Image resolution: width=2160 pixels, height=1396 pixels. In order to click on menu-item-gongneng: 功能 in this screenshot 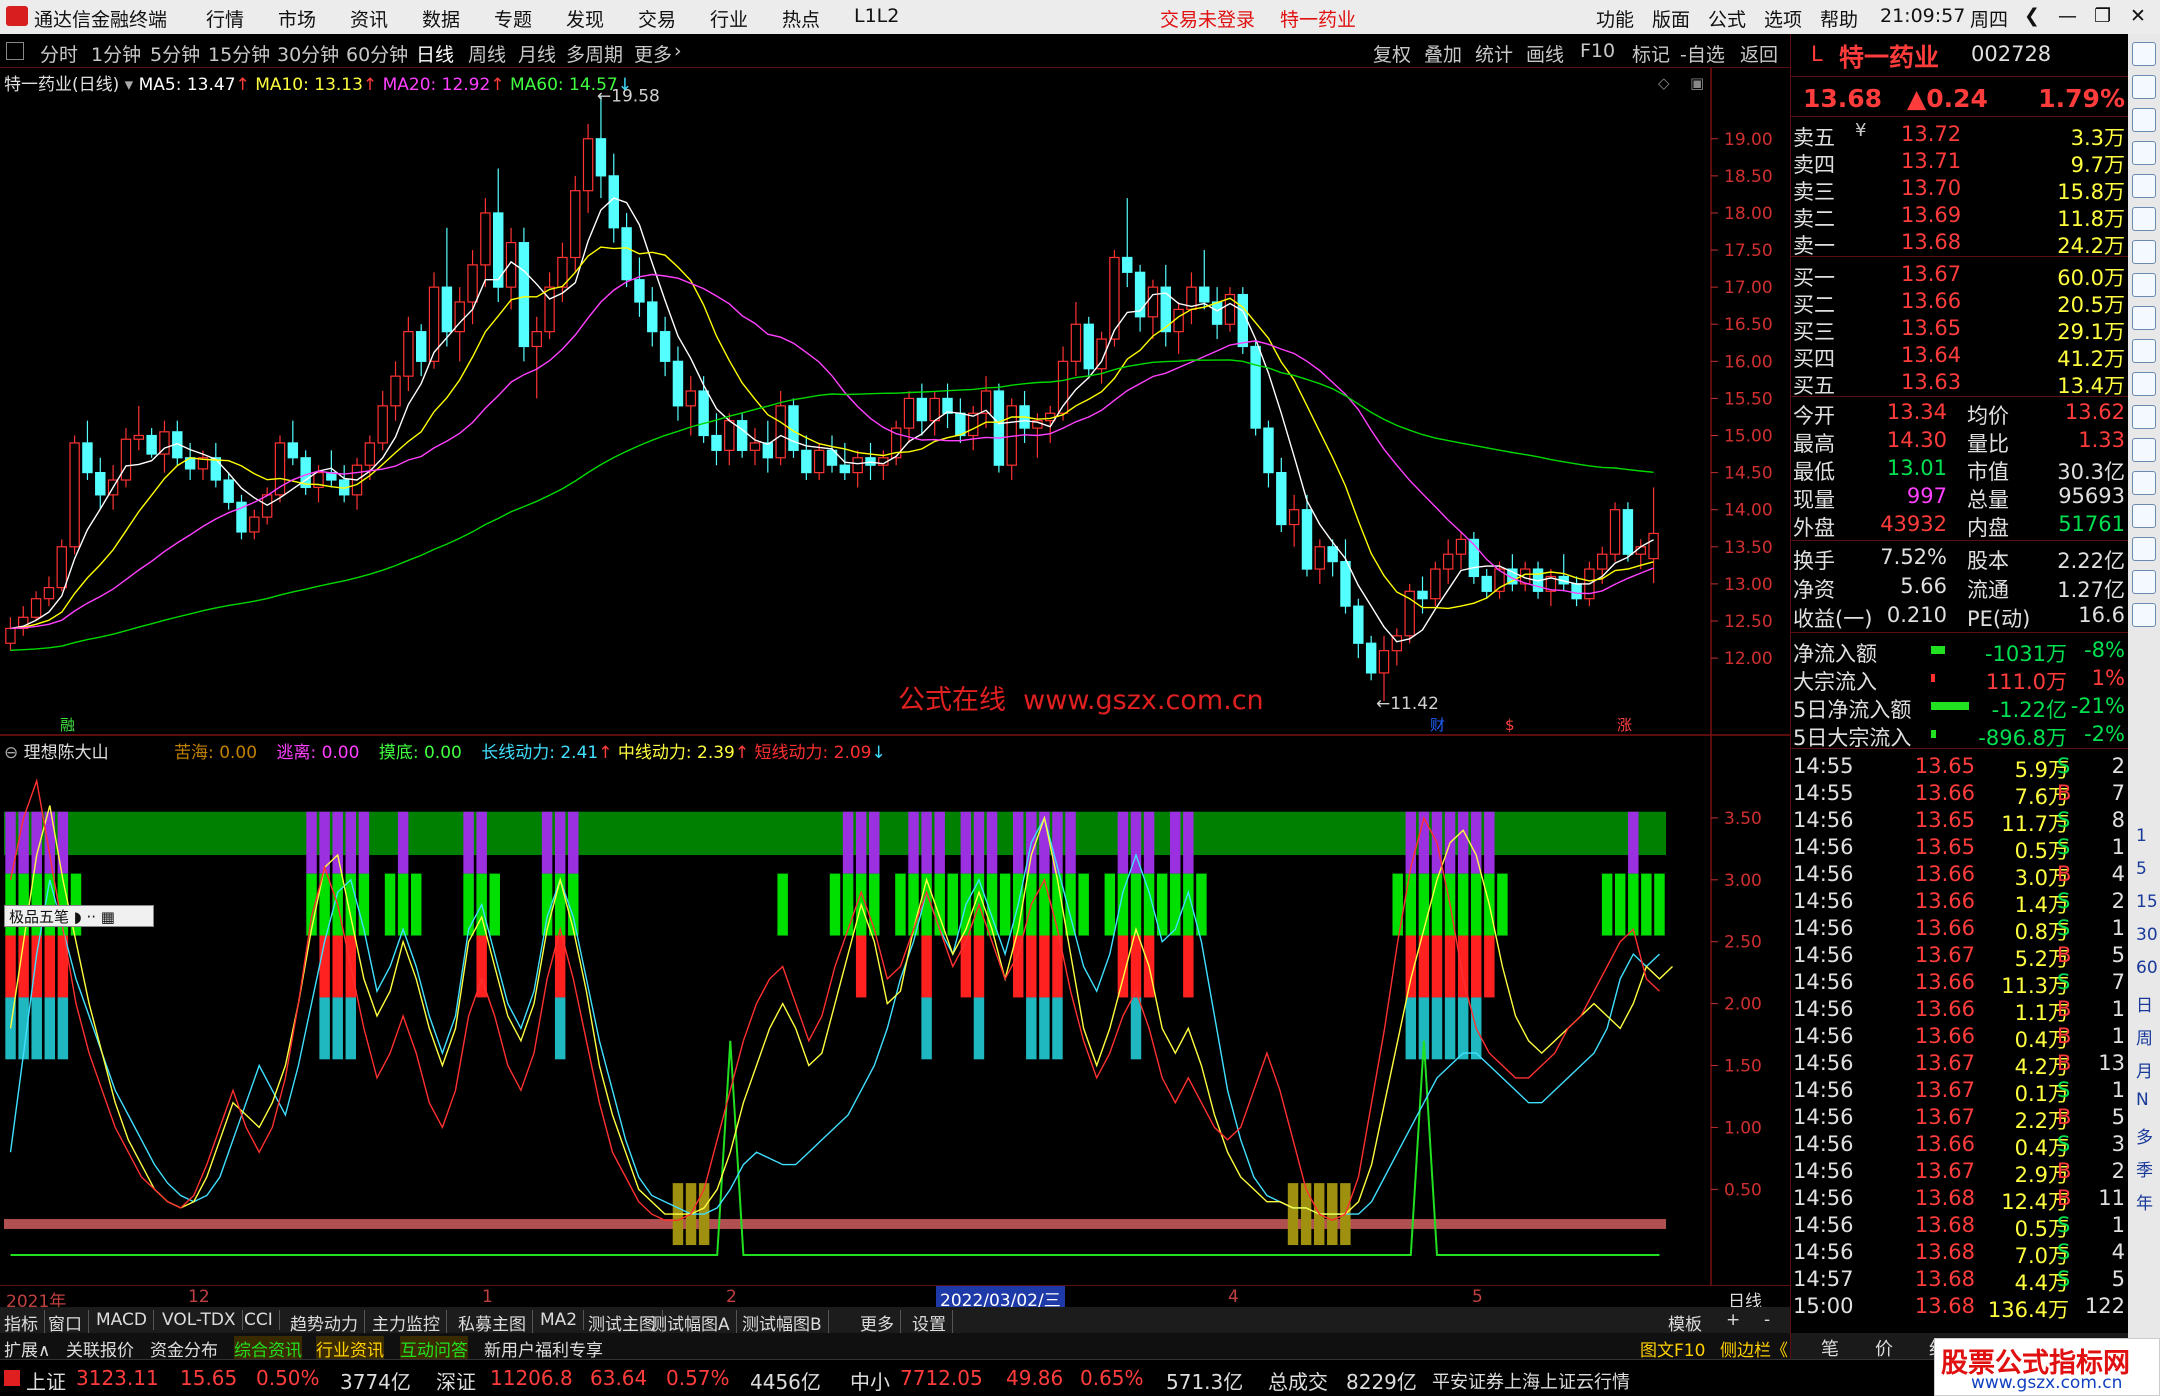, I will do `click(1615, 18)`.